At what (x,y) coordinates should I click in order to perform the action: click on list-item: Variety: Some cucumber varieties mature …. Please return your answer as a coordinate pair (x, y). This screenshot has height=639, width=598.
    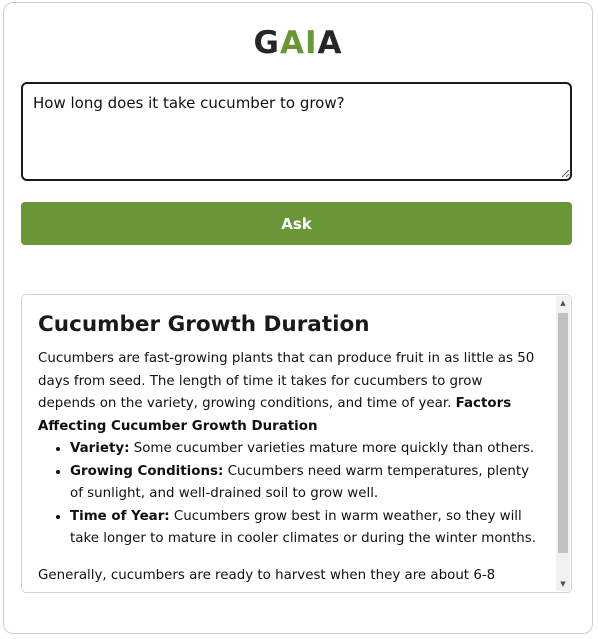
    Looking at the image, I should click on (305, 449).